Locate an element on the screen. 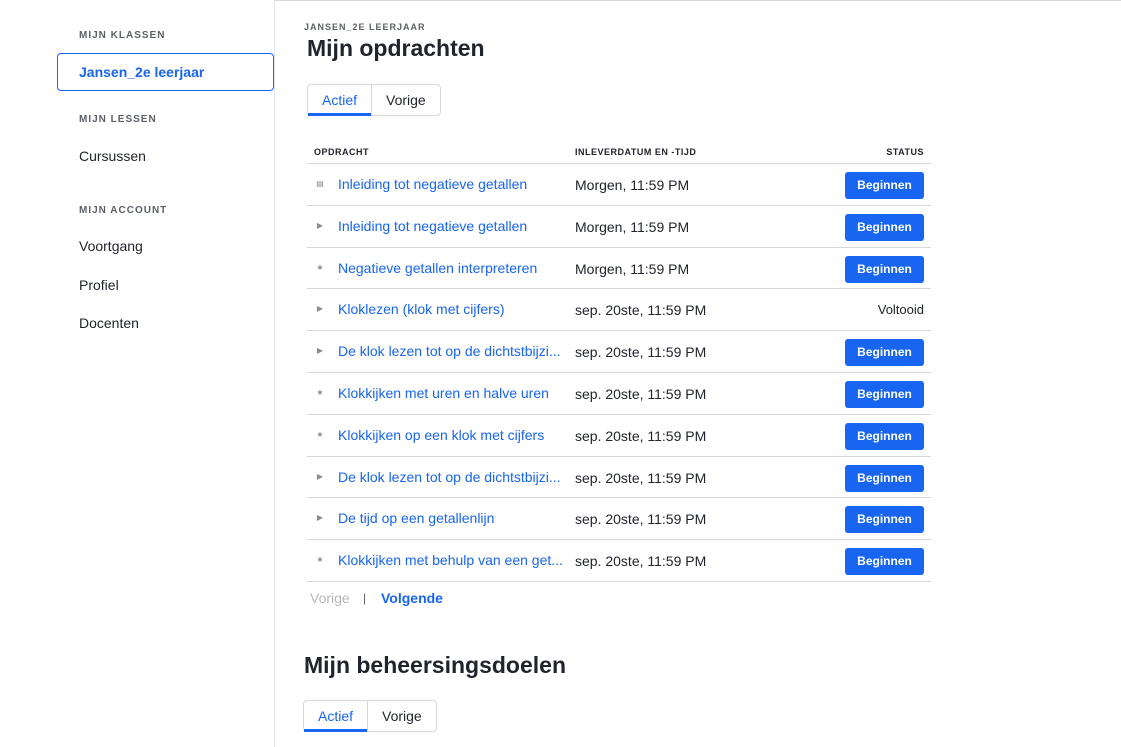 The image size is (1121, 747). pagination-next: Volgende is located at coordinates (412, 598).